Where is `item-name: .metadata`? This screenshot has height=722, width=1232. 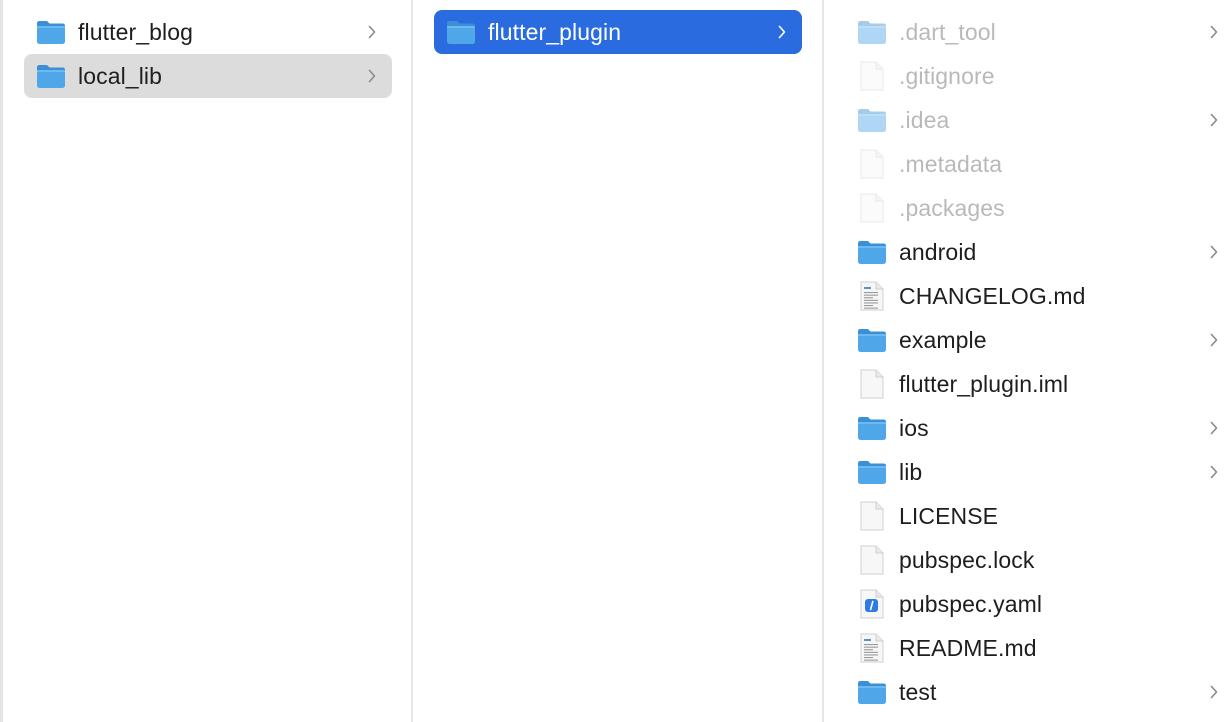 item-name: .metadata is located at coordinates (951, 163).